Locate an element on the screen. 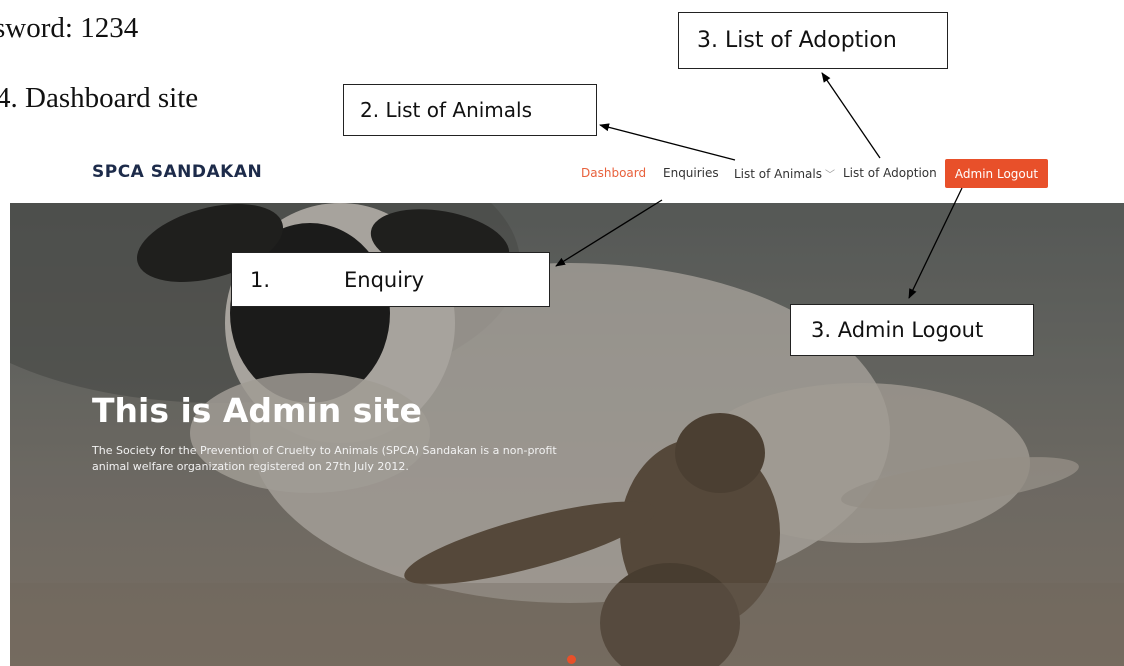 The width and height of the screenshot is (1124, 666). nav-dashboard: Dashboard is located at coordinates (613, 173).